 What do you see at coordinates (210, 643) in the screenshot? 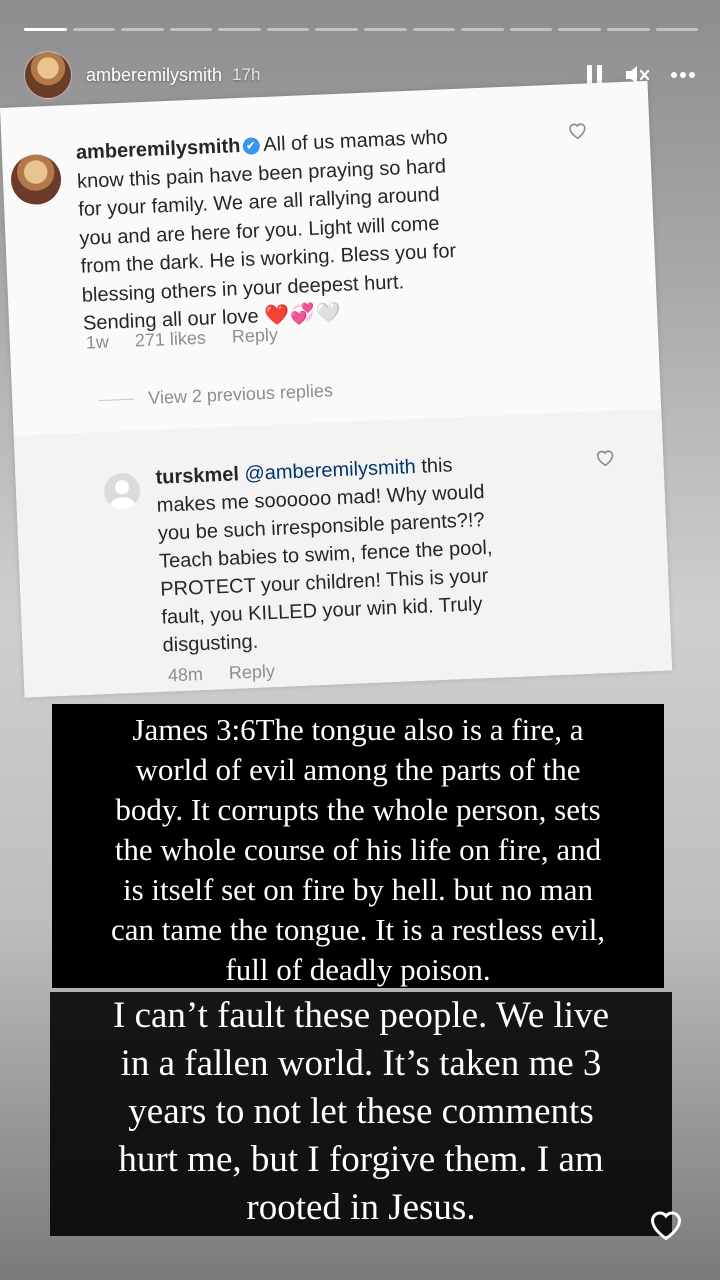
I see `reply-line: disgusting.` at bounding box center [210, 643].